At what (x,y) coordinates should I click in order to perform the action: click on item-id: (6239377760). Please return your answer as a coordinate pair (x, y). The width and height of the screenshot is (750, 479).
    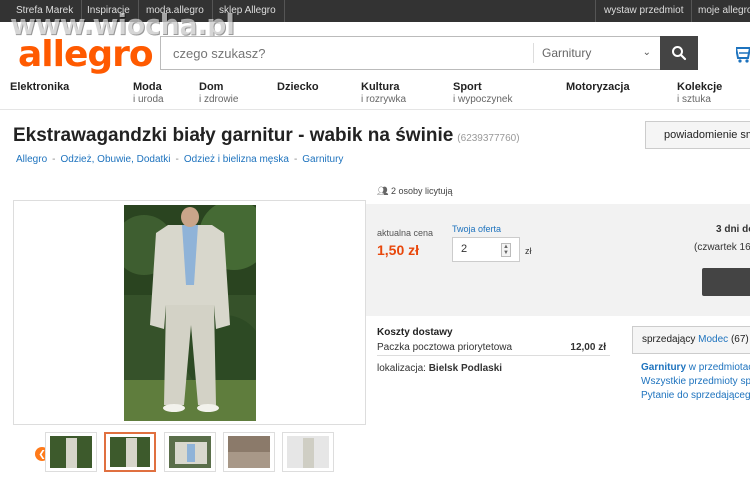
    Looking at the image, I should click on (488, 138).